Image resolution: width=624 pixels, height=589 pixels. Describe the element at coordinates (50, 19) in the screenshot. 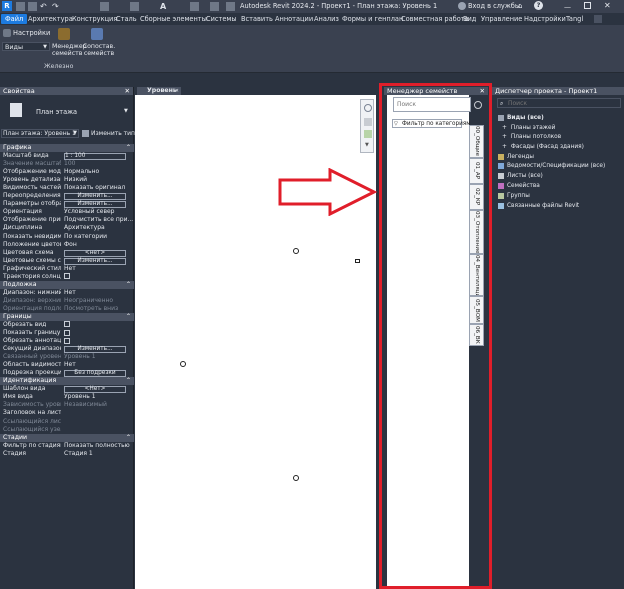

I see `tab-architecture: Архитектура` at that location.